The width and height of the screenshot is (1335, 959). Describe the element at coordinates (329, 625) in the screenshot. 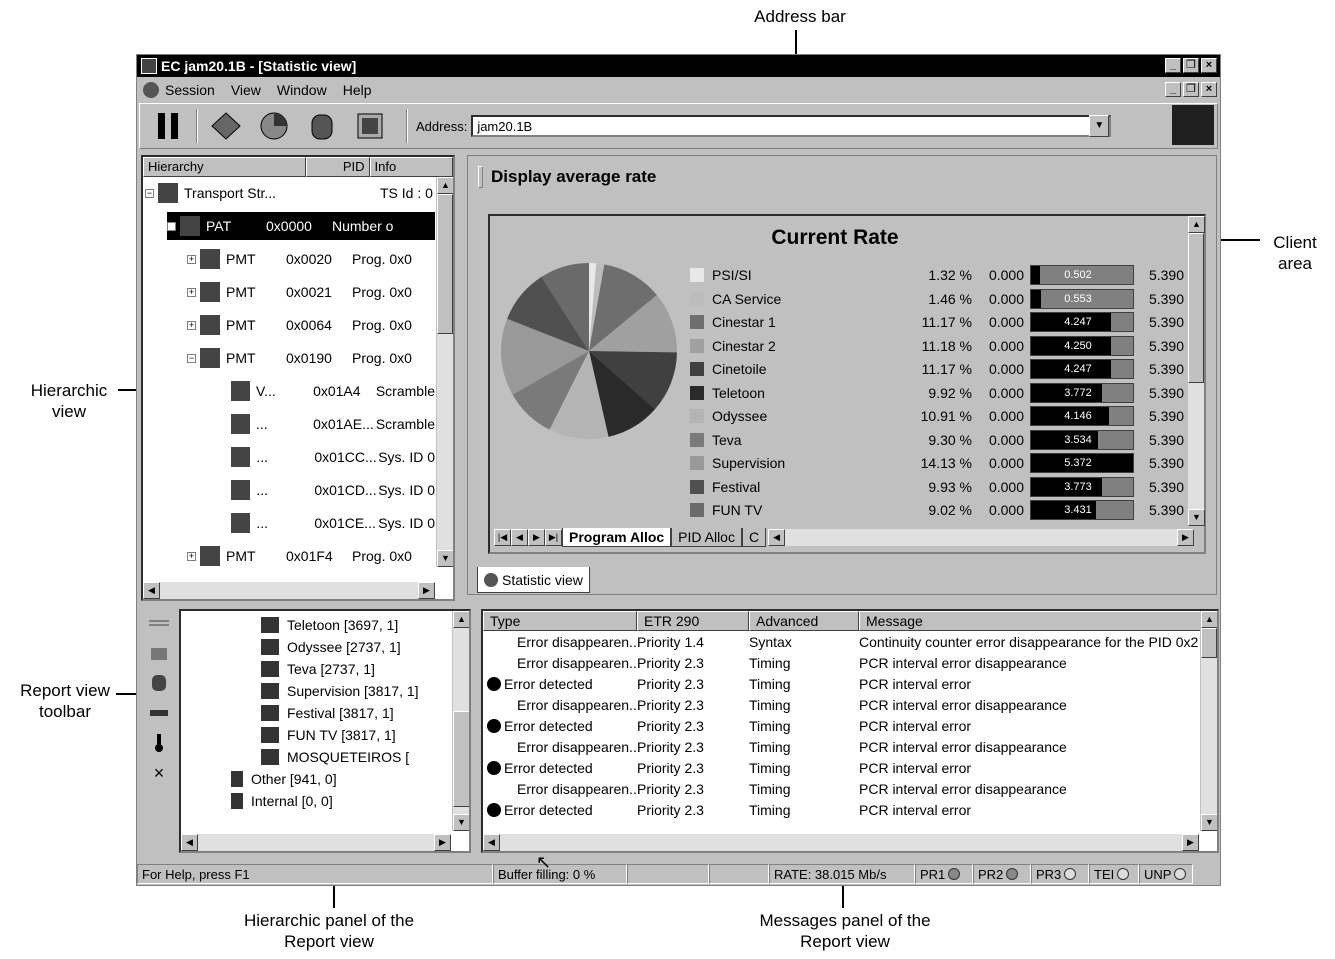

I see `report-tree-item: Teletoon [3697, 1]` at that location.